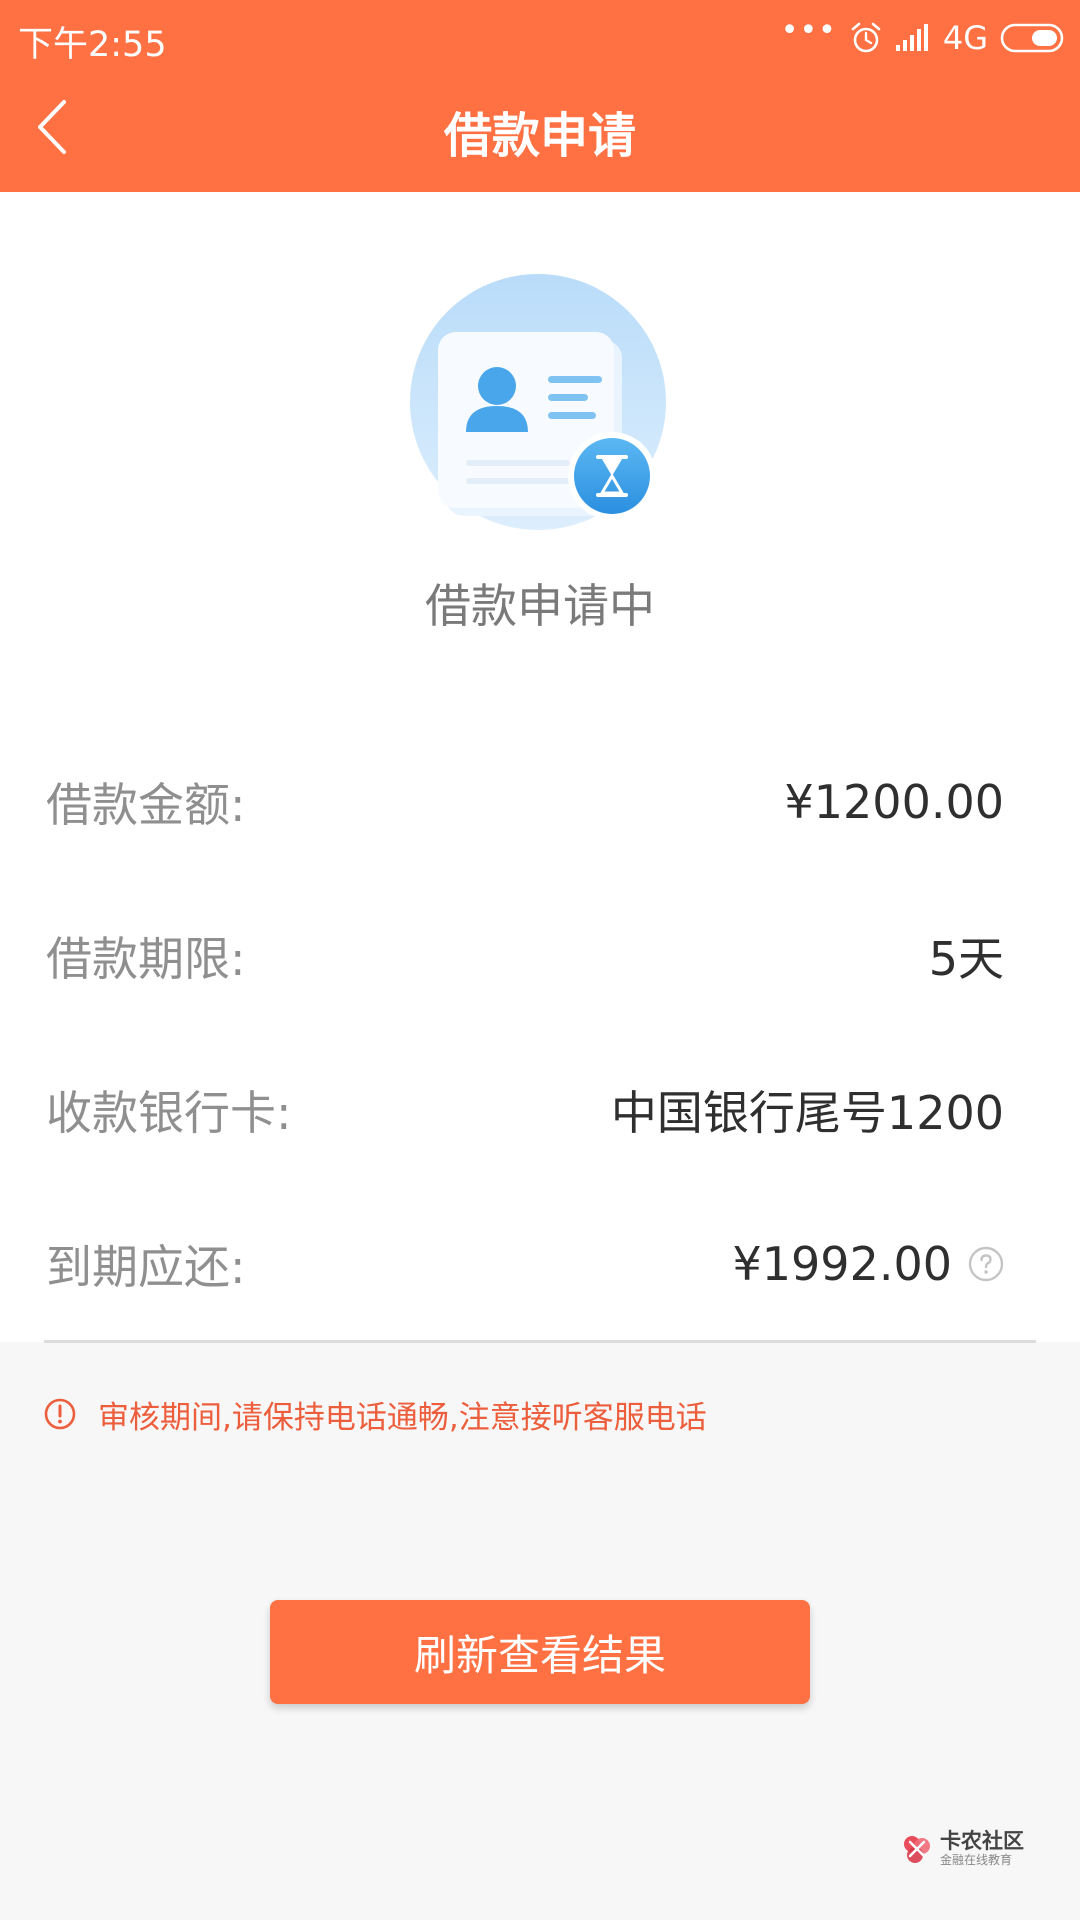  What do you see at coordinates (966, 959) in the screenshot?
I see `loan-term-value: 5天` at bounding box center [966, 959].